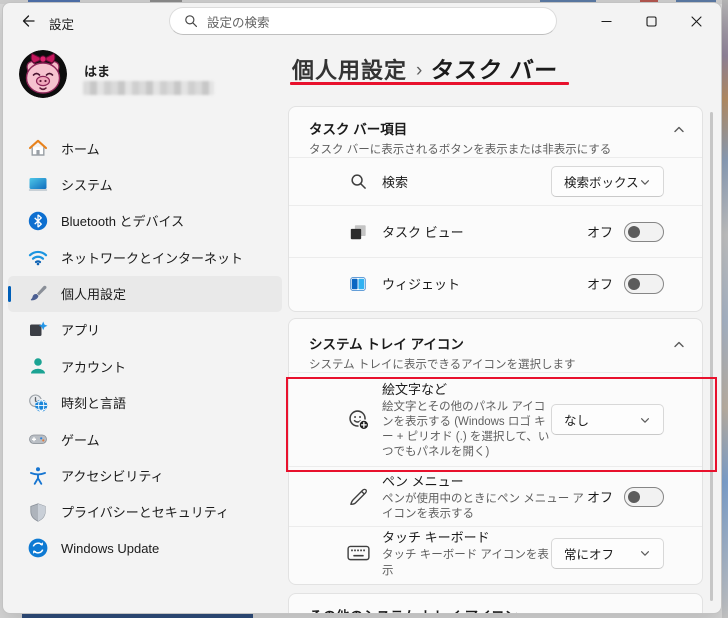 The width and height of the screenshot is (728, 618). Describe the element at coordinates (644, 283) in the screenshot. I see `widgets-toggle` at that location.